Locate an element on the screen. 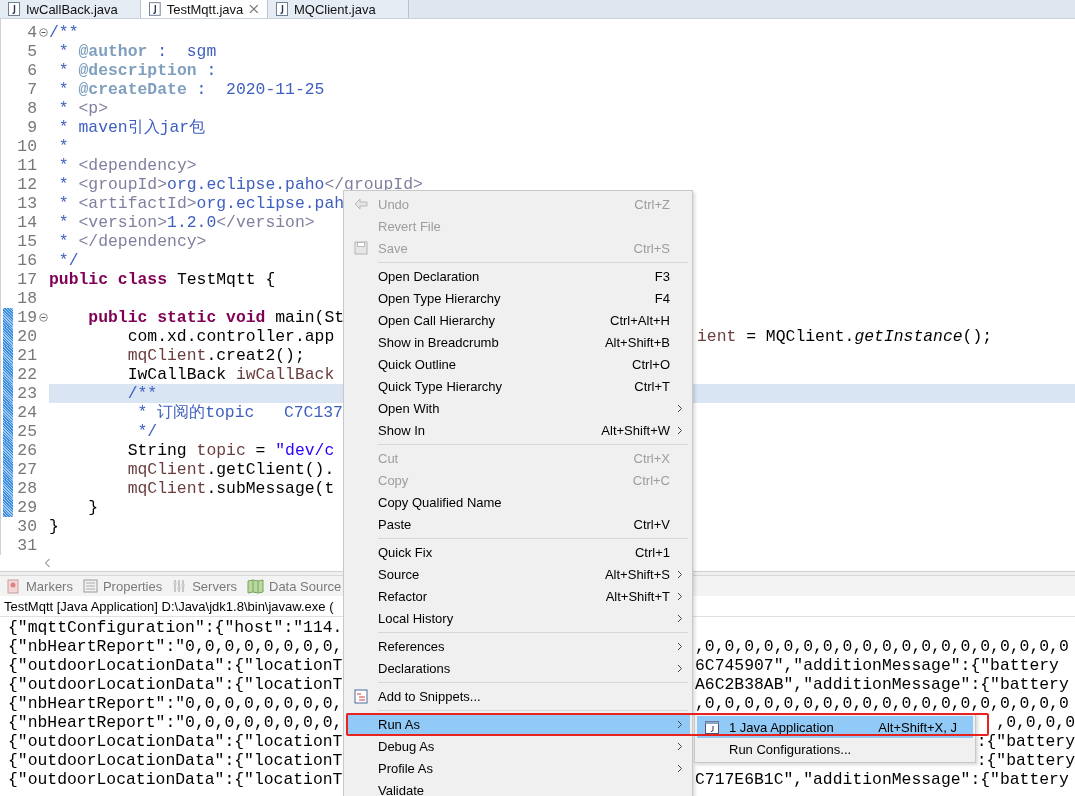  console-output: C717E6B1C","additionMessage":{"battery is located at coordinates (882, 779).